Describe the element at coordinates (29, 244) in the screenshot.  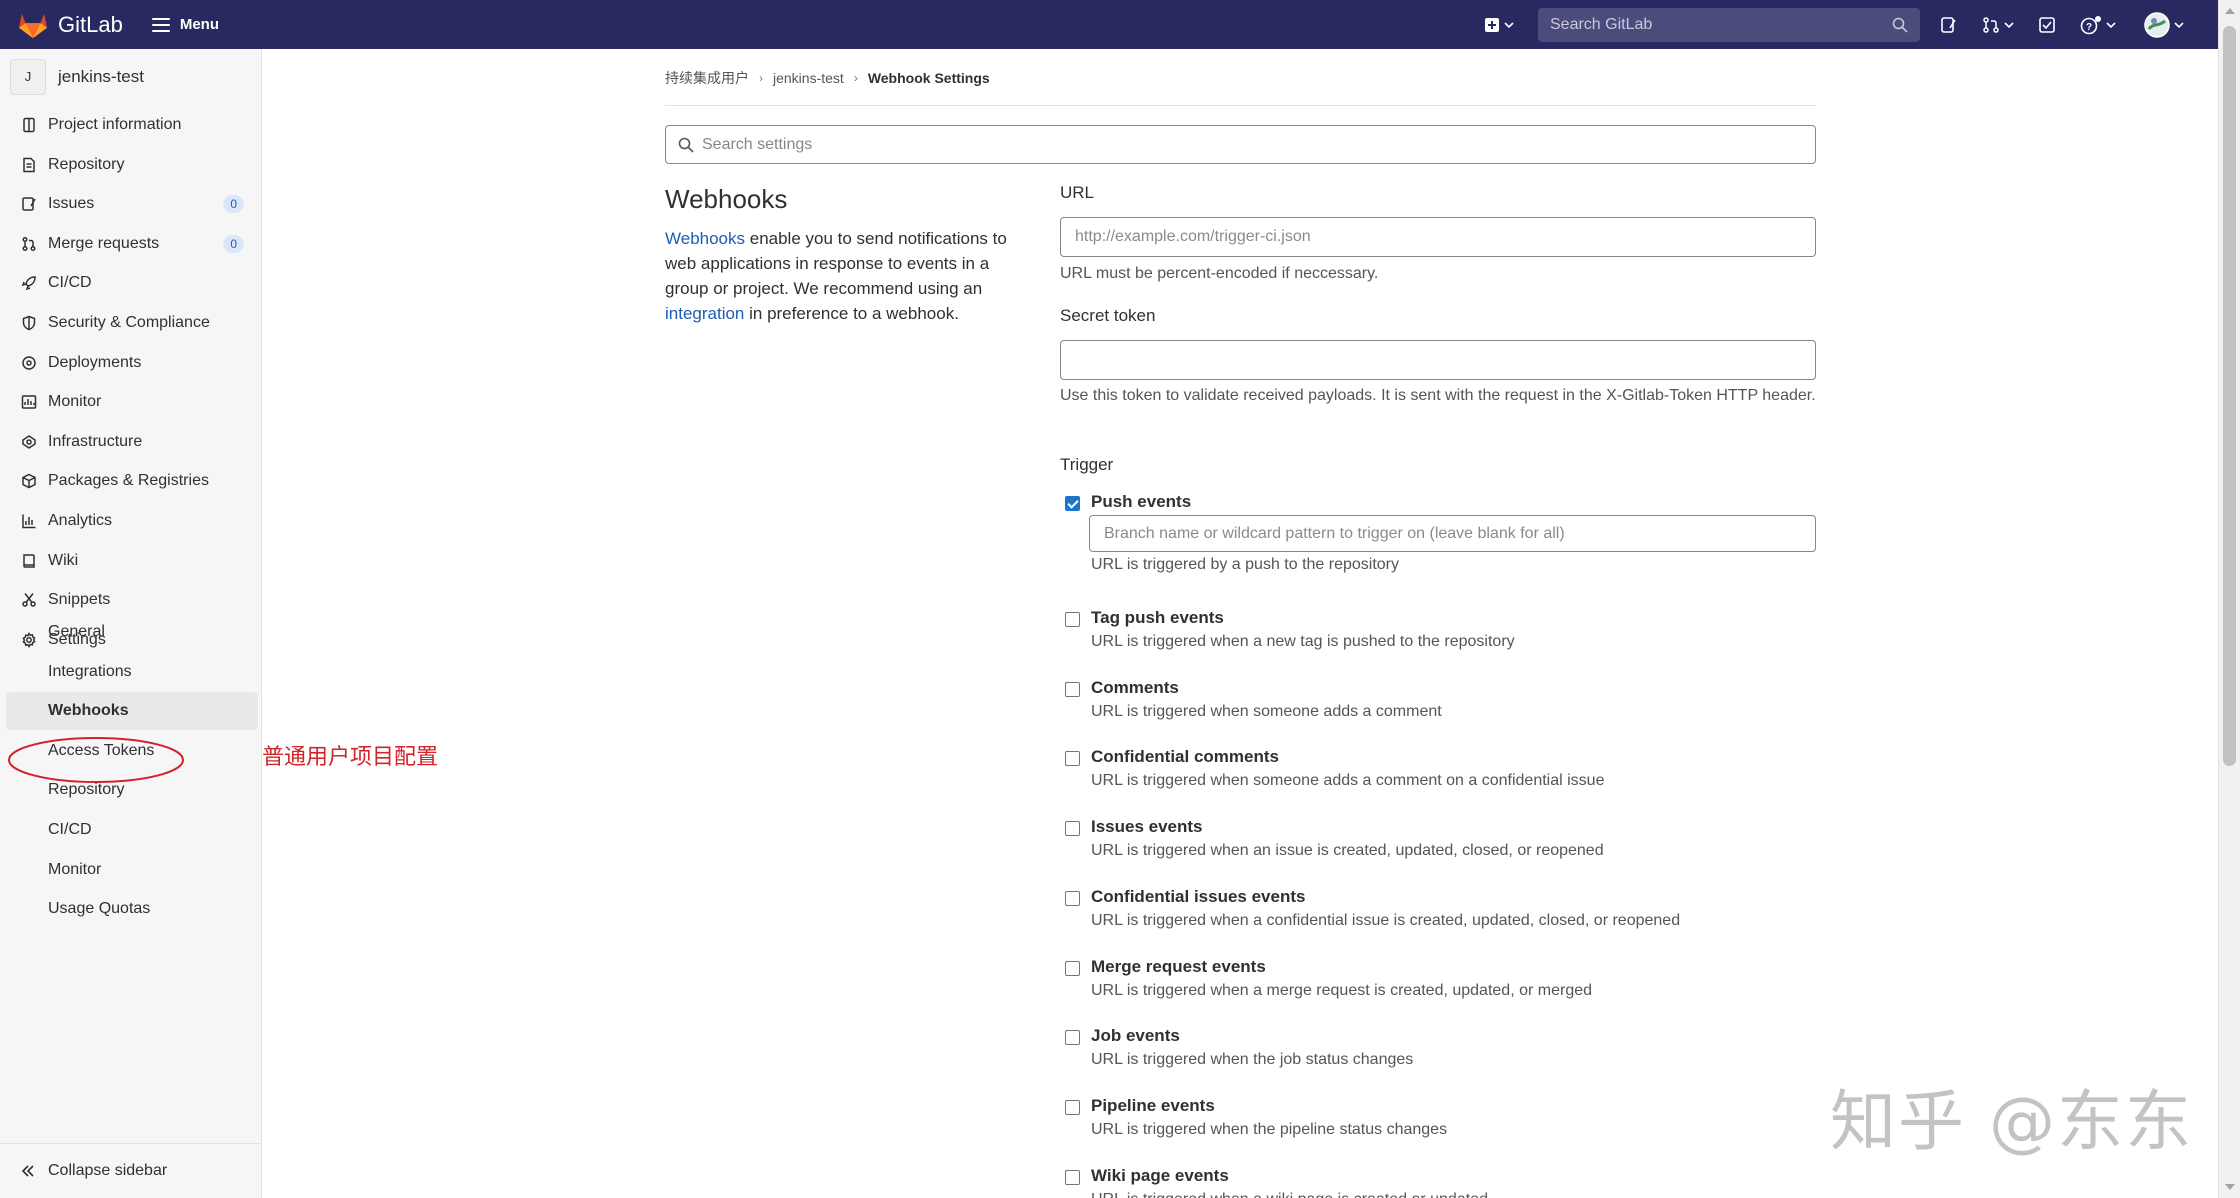
I see `merge-request-icon` at that location.